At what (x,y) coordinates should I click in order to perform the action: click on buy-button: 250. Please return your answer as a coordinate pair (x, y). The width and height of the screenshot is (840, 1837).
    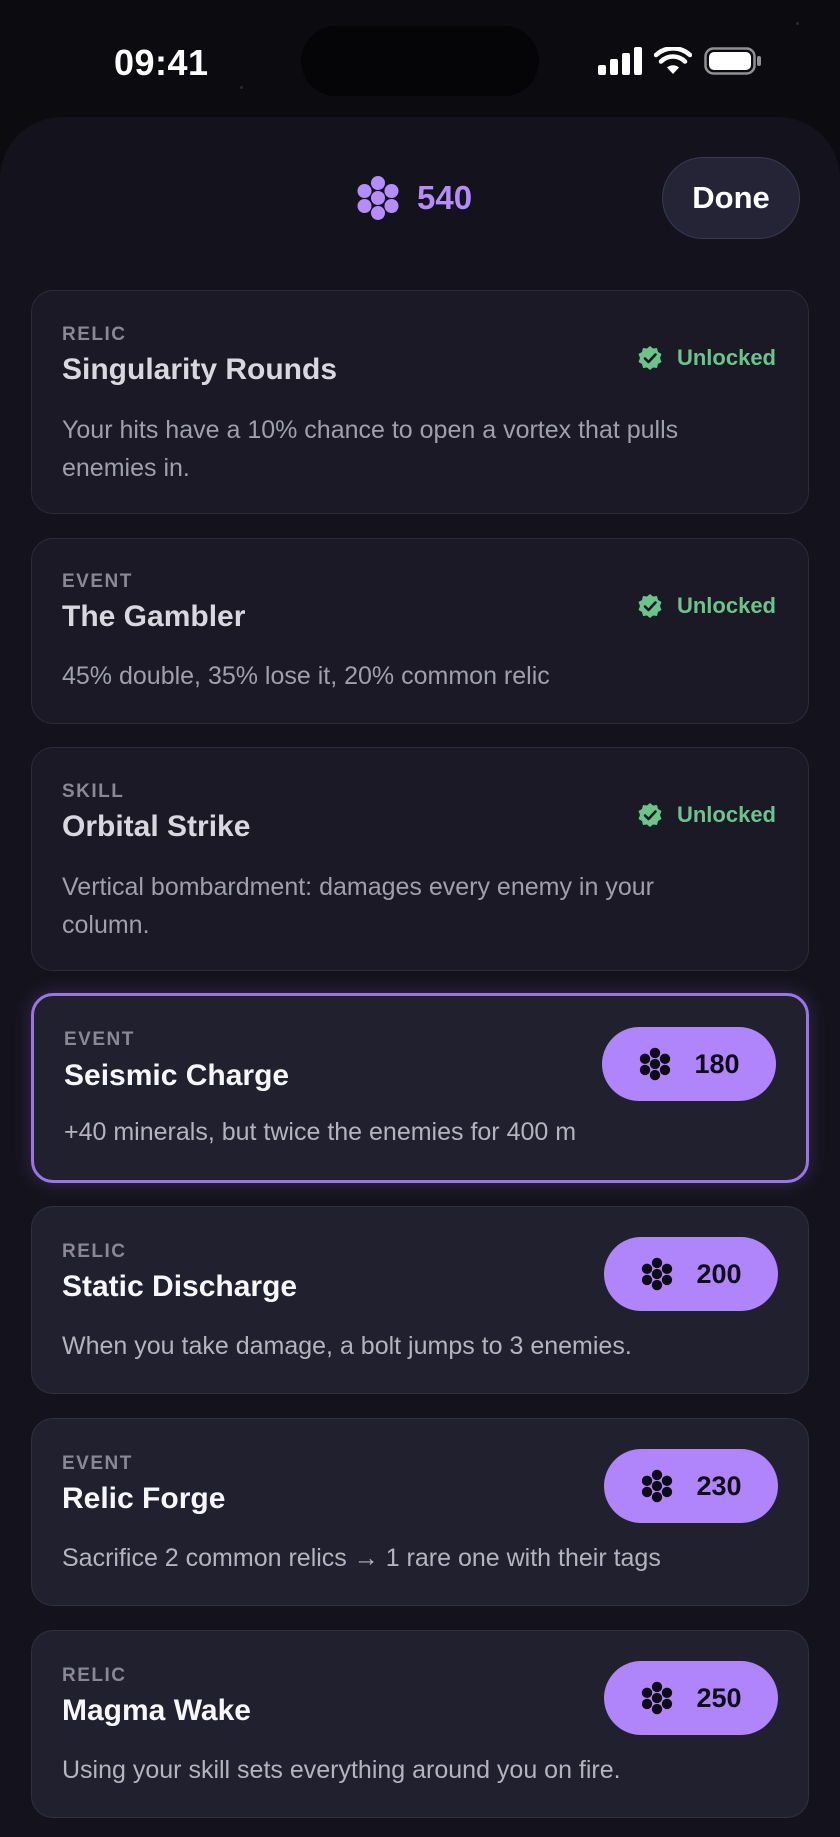
    Looking at the image, I should click on (691, 1698).